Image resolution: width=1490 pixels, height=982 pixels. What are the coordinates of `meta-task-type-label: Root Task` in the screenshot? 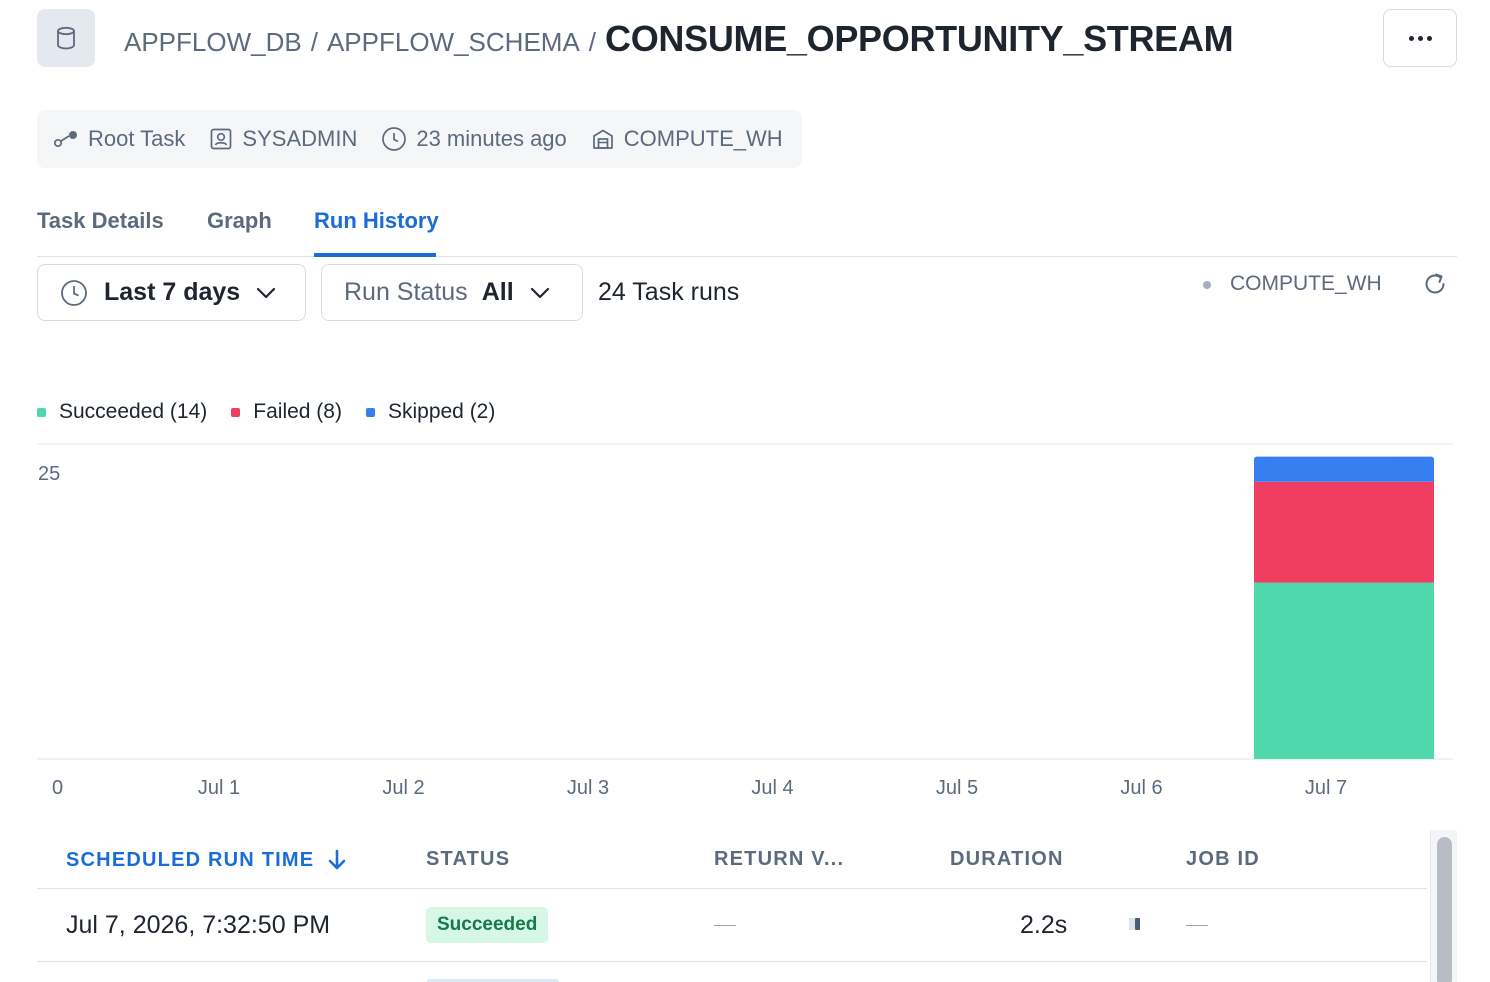 It's located at (137, 138).